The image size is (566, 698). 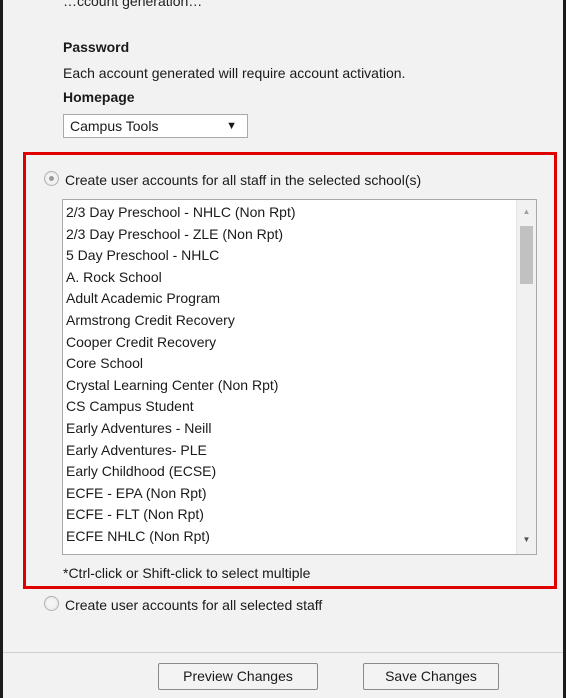 I want to click on list-item: ECFE NHLC (Non Rpt), so click(x=290, y=537).